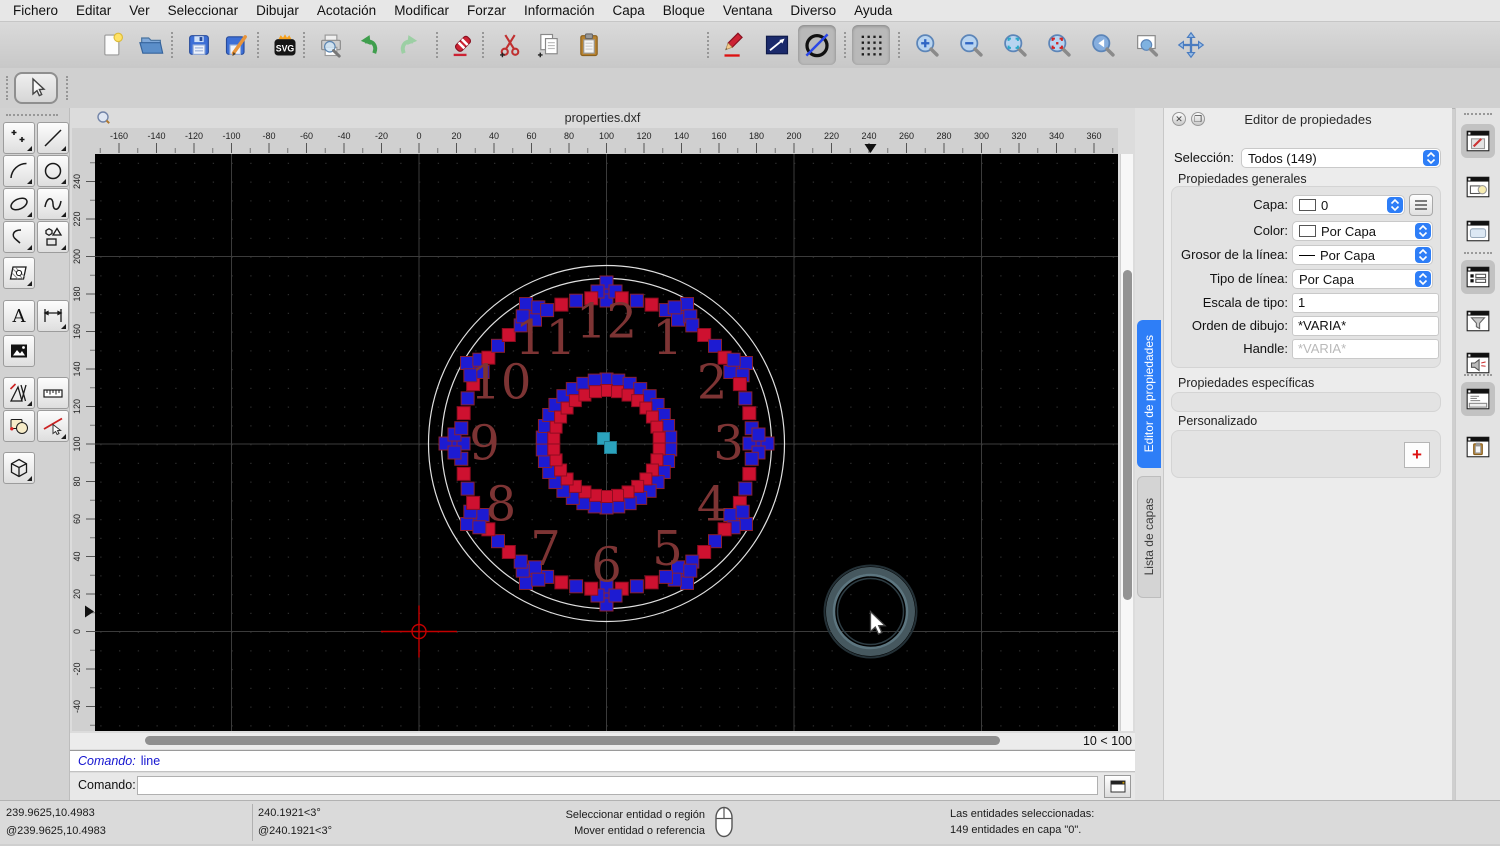  What do you see at coordinates (1478, 277) in the screenshot?
I see `layer-list-window-button` at bounding box center [1478, 277].